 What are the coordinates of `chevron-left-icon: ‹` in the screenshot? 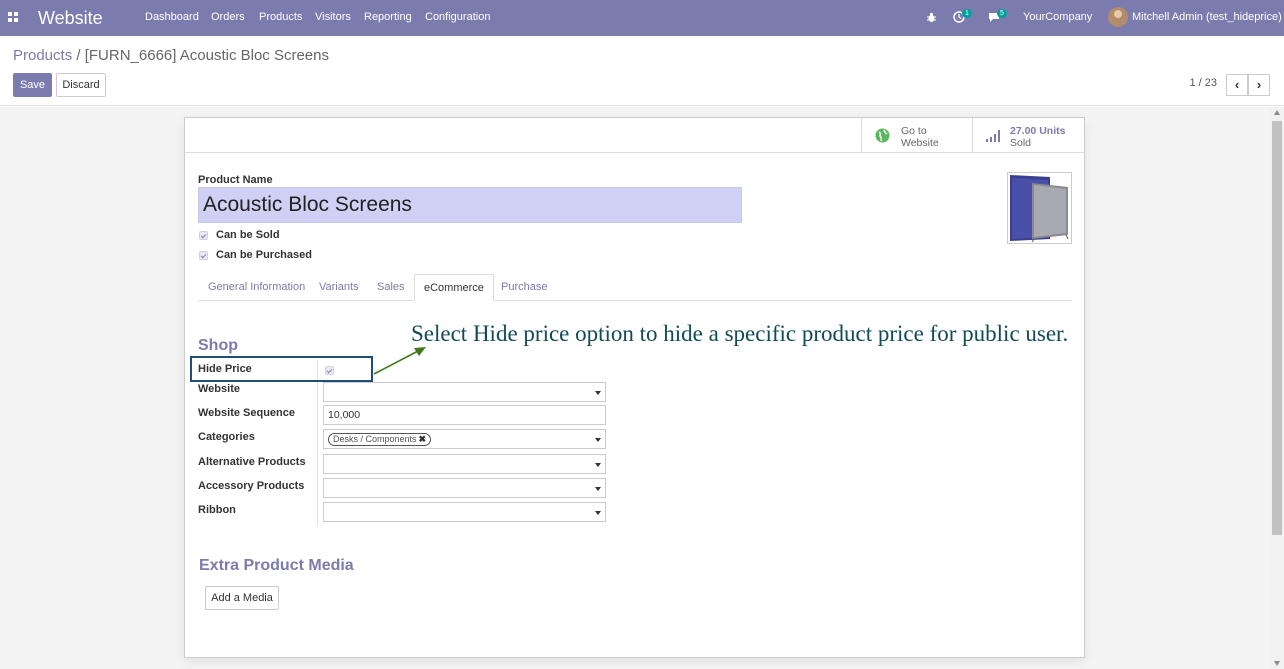 It's located at (1237, 84).